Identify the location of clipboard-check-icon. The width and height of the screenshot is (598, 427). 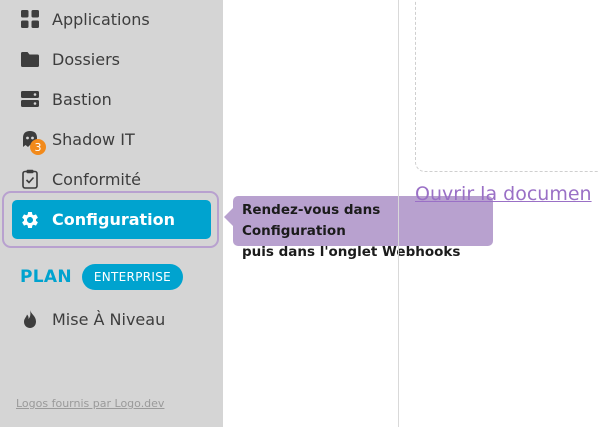
(30, 179).